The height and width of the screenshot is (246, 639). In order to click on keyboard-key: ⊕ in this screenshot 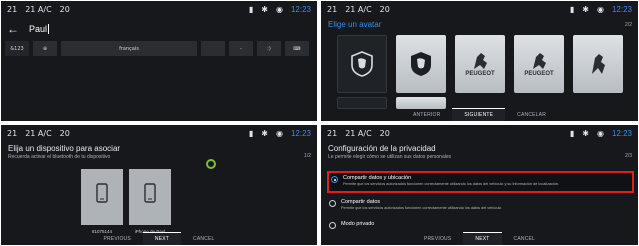, I will do `click(45, 48)`.